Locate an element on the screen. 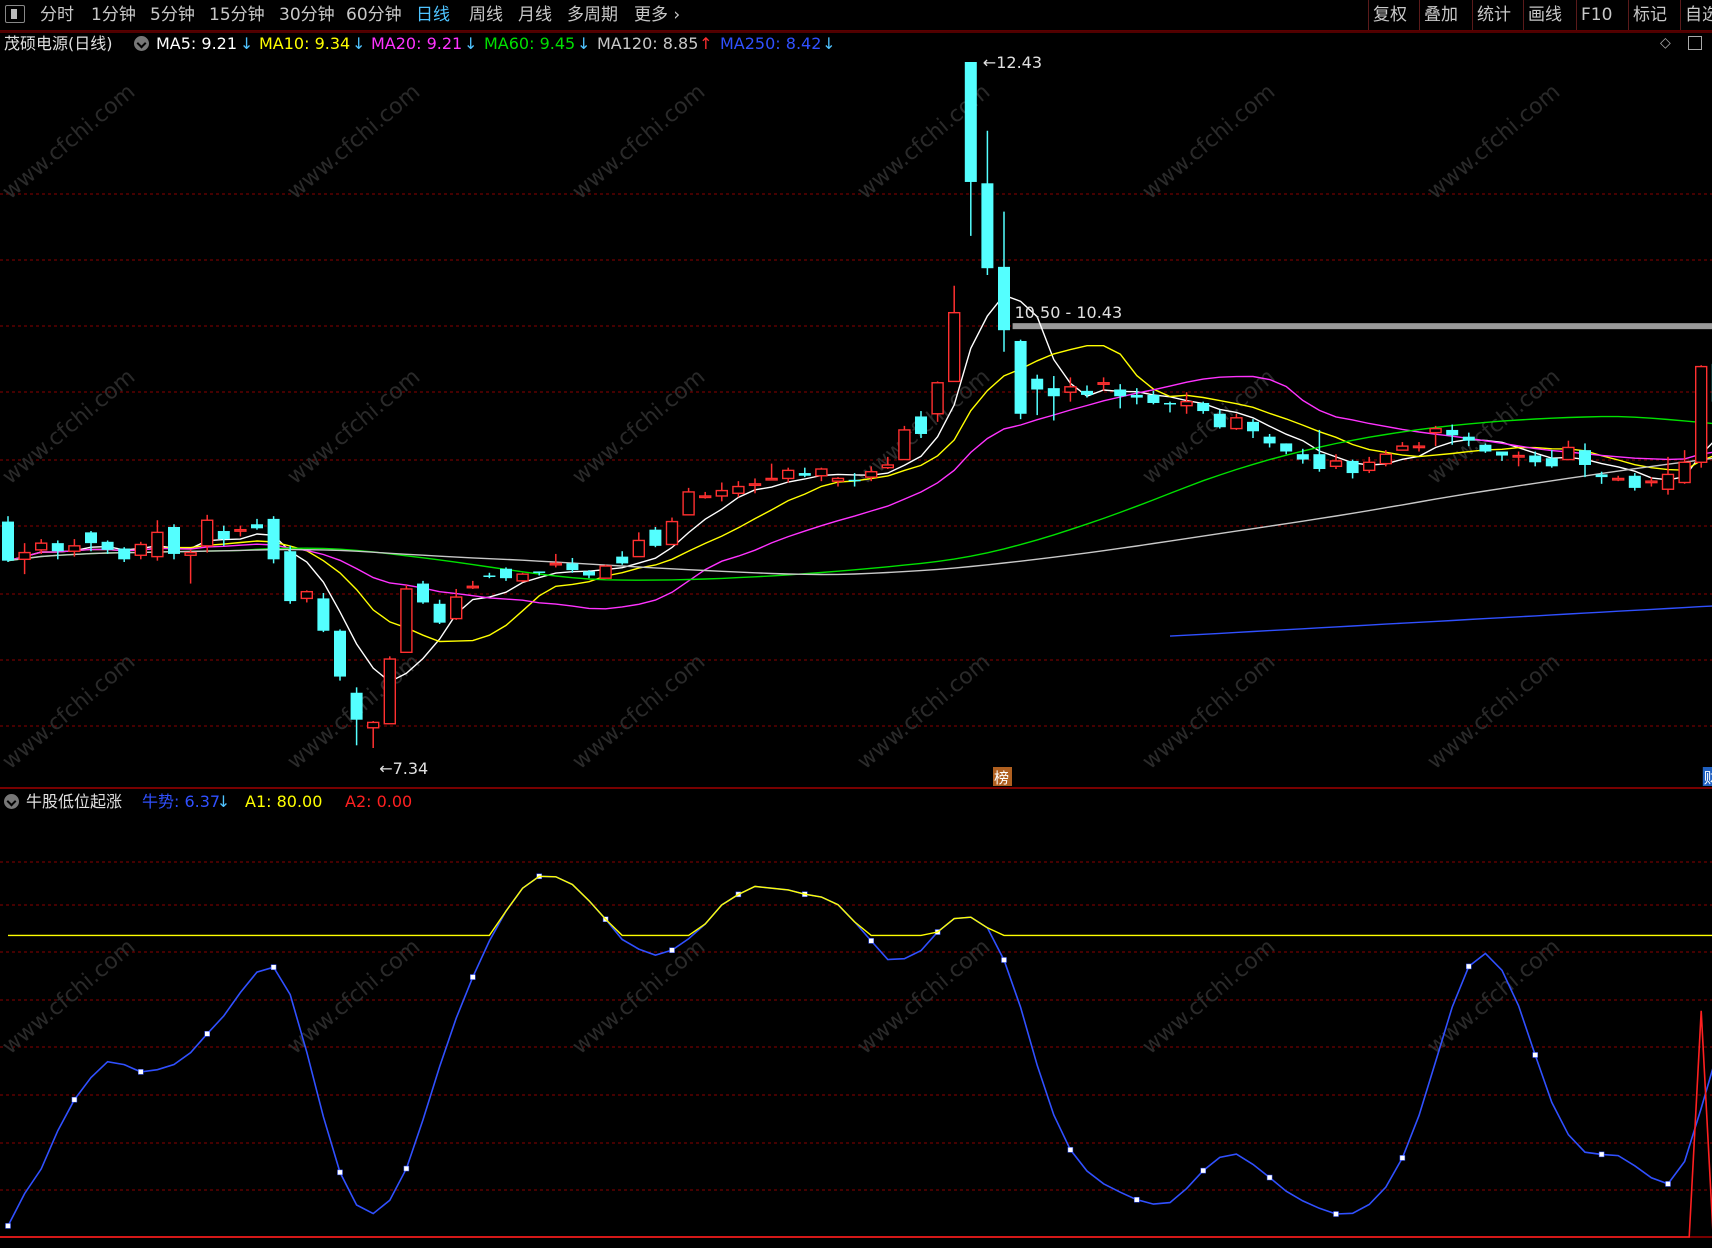 This screenshot has width=1712, height=1248. action-button: F10 is located at coordinates (1596, 15).